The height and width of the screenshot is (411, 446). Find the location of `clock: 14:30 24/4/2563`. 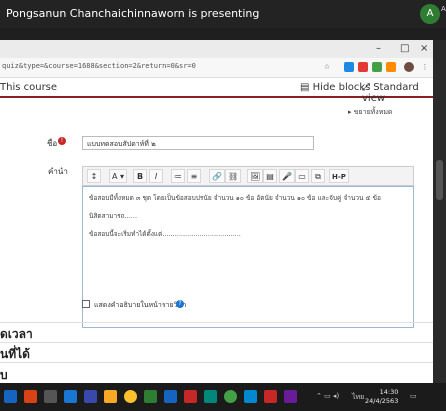

clock: 14:30 24/4/2563 is located at coordinates (381, 397).